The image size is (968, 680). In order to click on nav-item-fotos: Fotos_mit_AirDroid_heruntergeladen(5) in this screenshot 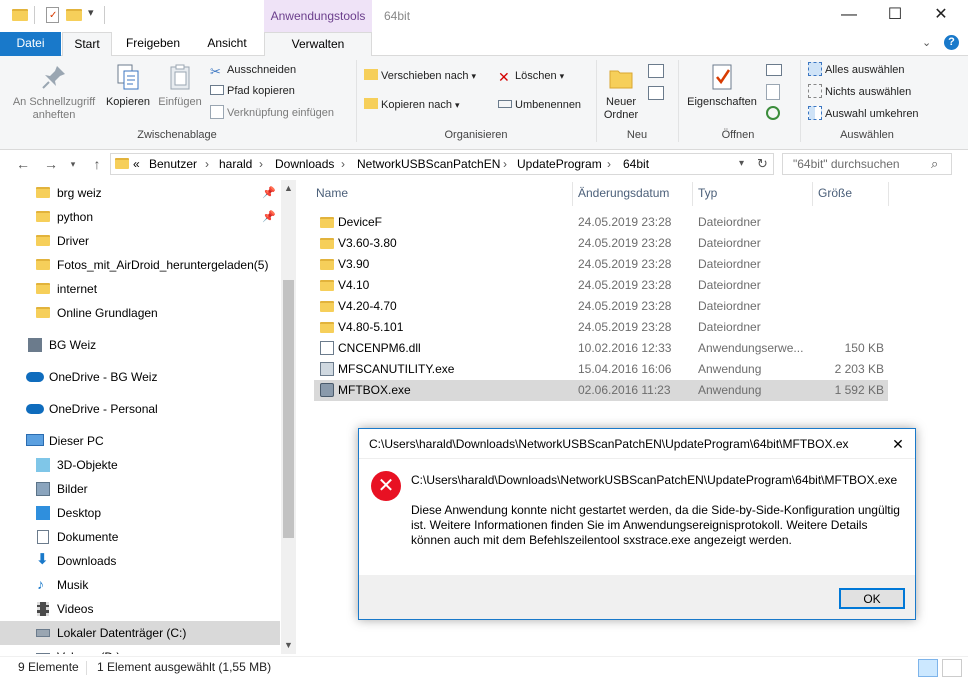, I will do `click(140, 265)`.